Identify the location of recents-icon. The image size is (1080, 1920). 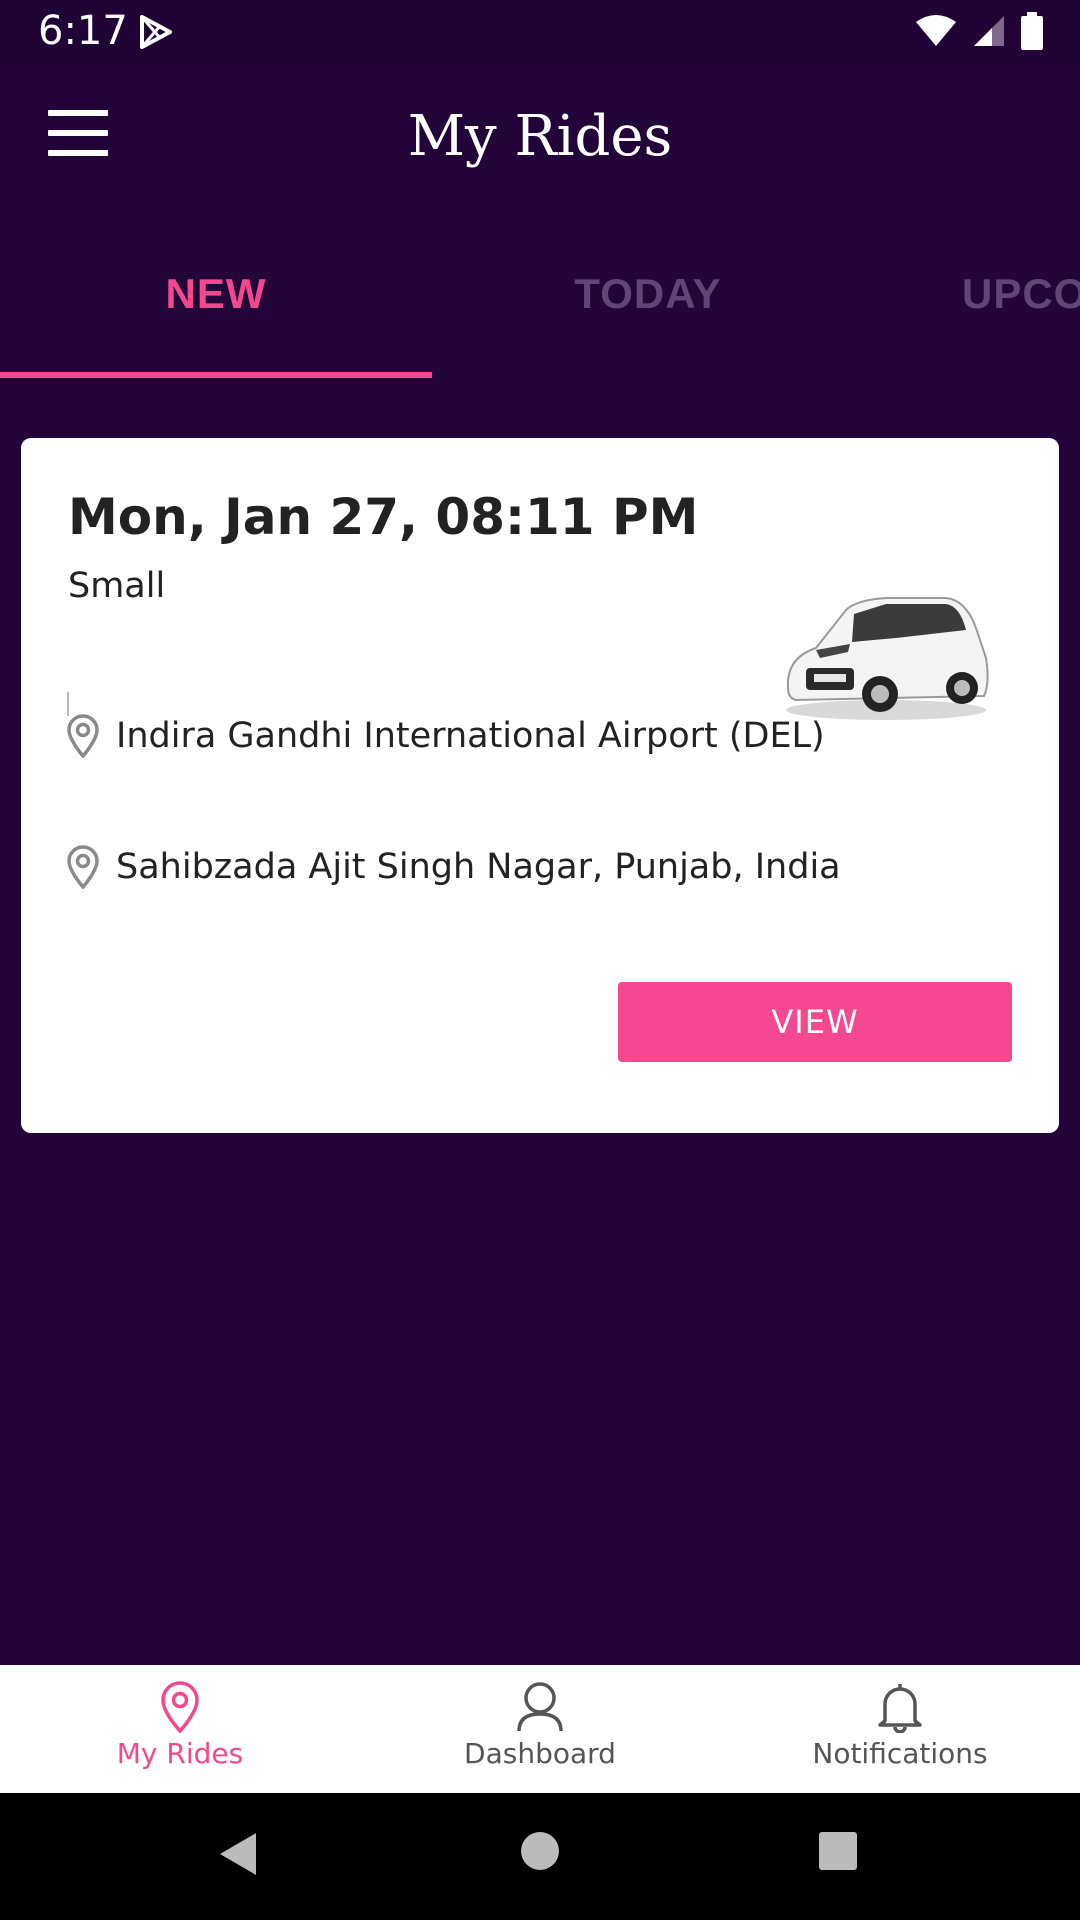
(838, 1851).